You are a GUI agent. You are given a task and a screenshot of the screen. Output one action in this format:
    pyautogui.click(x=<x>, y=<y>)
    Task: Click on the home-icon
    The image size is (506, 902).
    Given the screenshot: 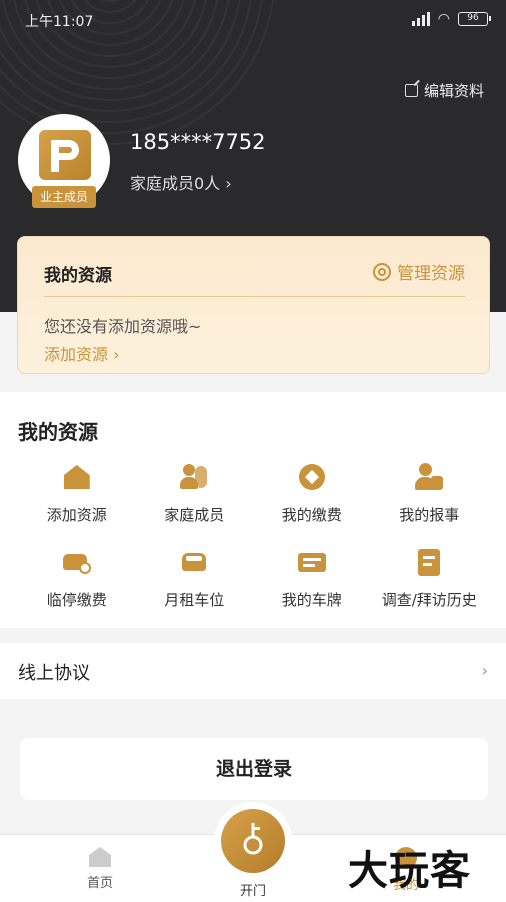 What is the action you would take?
    pyautogui.click(x=100, y=857)
    